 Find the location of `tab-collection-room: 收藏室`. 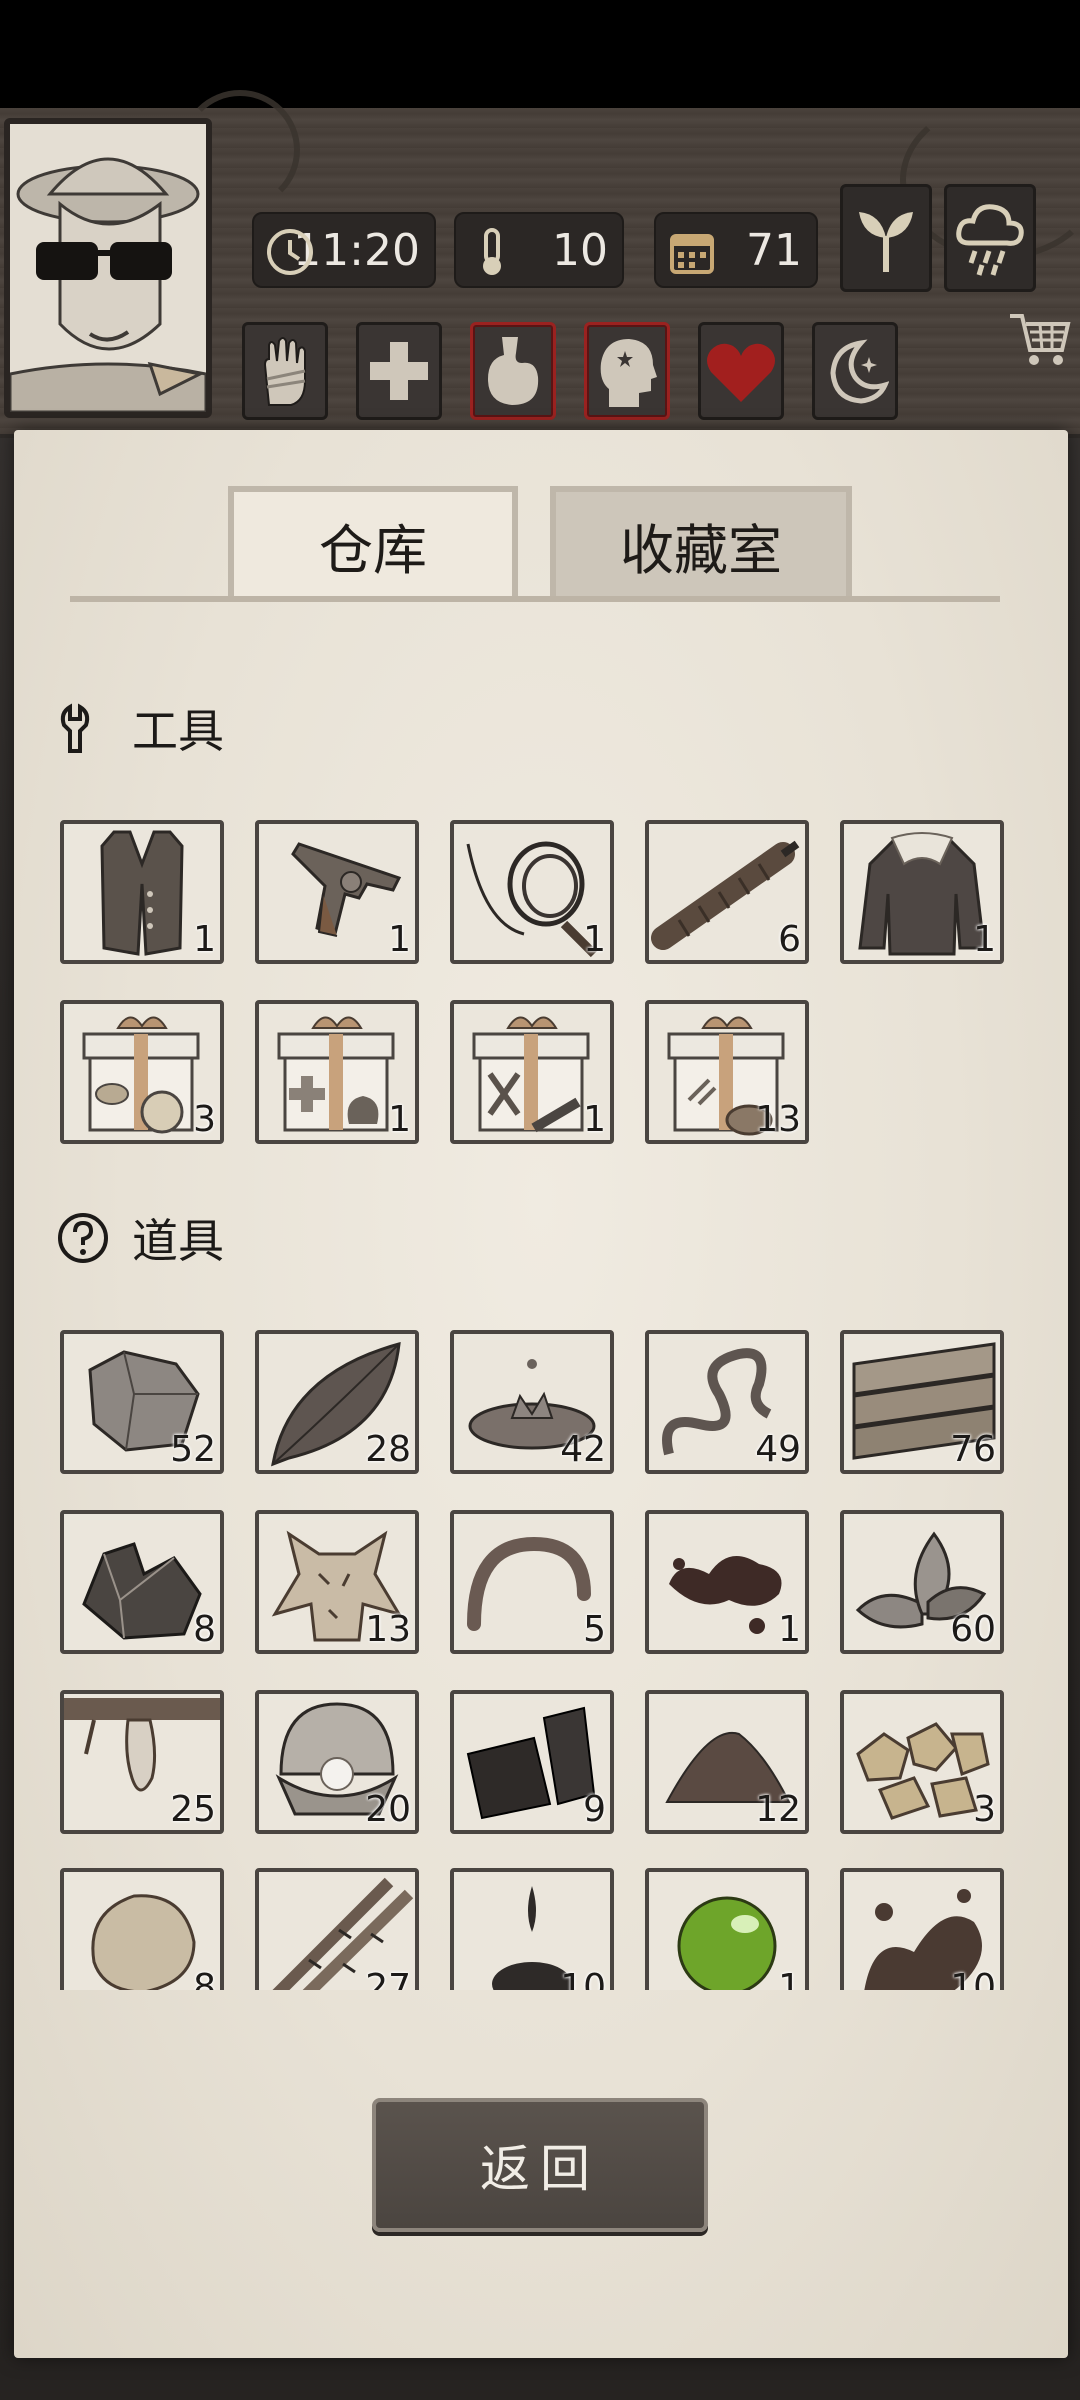

tab-collection-room: 收藏室 is located at coordinates (701, 542).